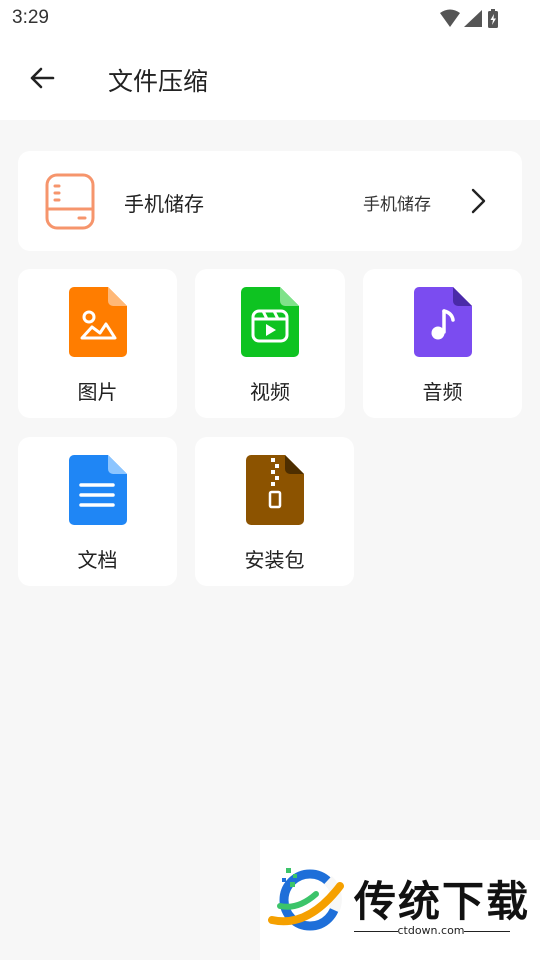 This screenshot has height=960, width=540. I want to click on back-button, so click(42, 78).